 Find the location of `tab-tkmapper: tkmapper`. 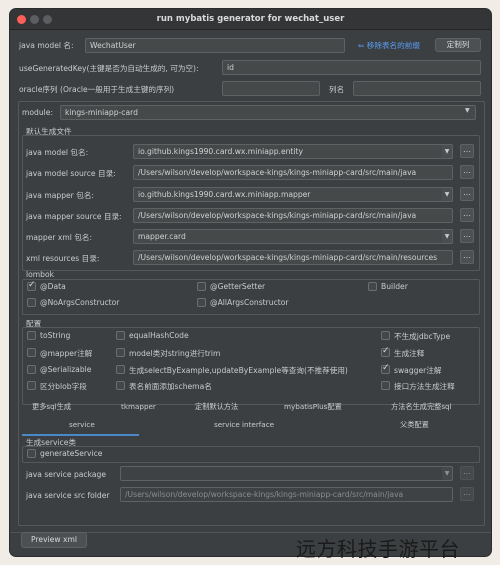

tab-tkmapper: tkmapper is located at coordinates (138, 406).